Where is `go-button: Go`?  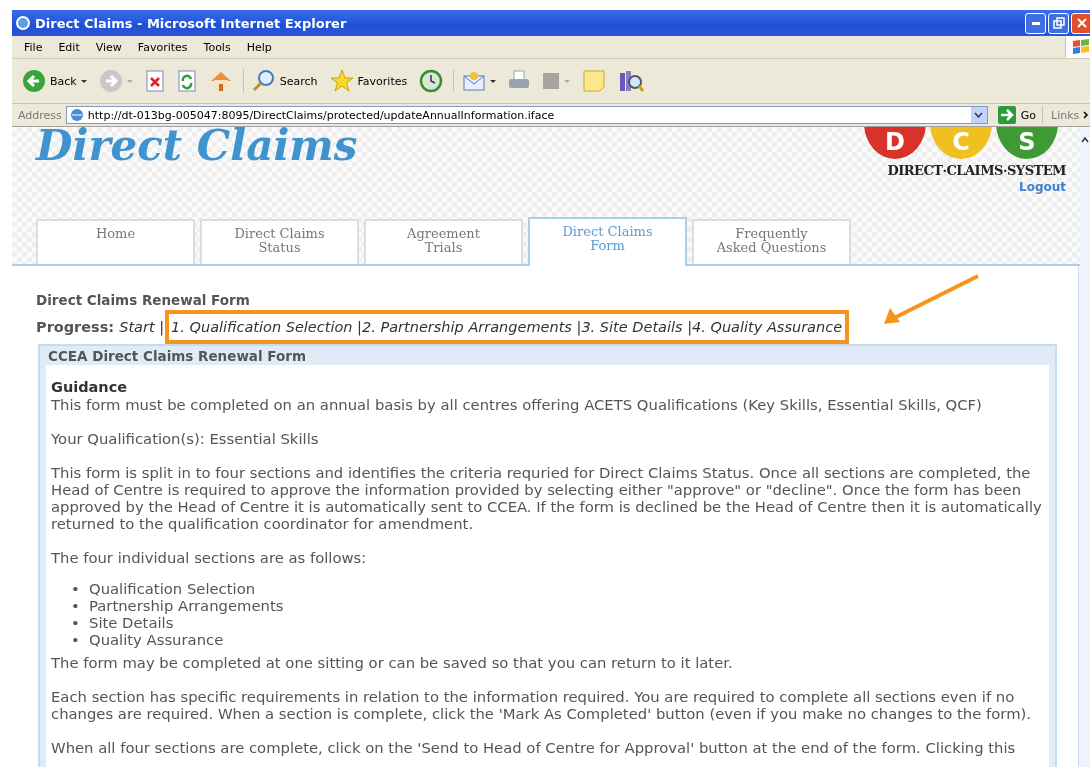
go-button: Go is located at coordinates (1017, 115).